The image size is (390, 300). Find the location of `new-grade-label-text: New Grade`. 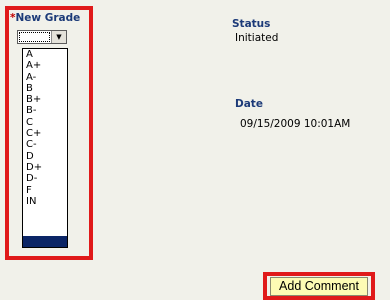

new-grade-label-text: New Grade is located at coordinates (48, 18).